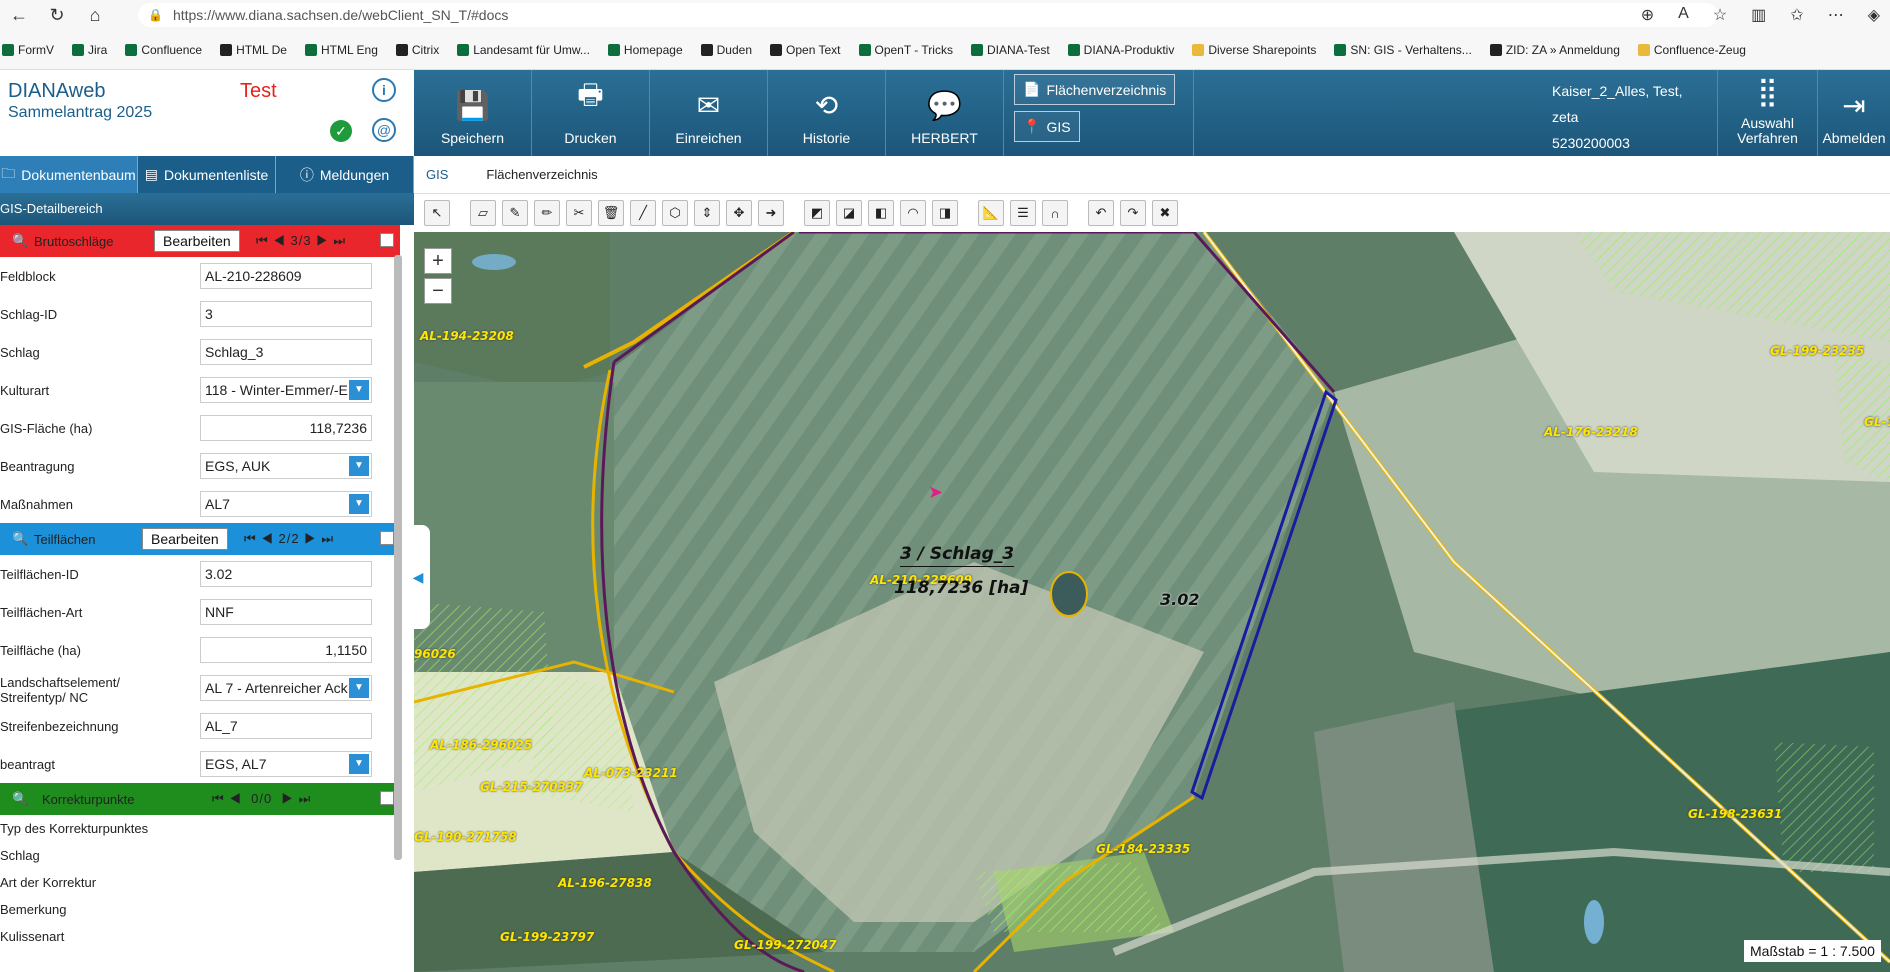  I want to click on reload-icon: ↻, so click(57, 15).